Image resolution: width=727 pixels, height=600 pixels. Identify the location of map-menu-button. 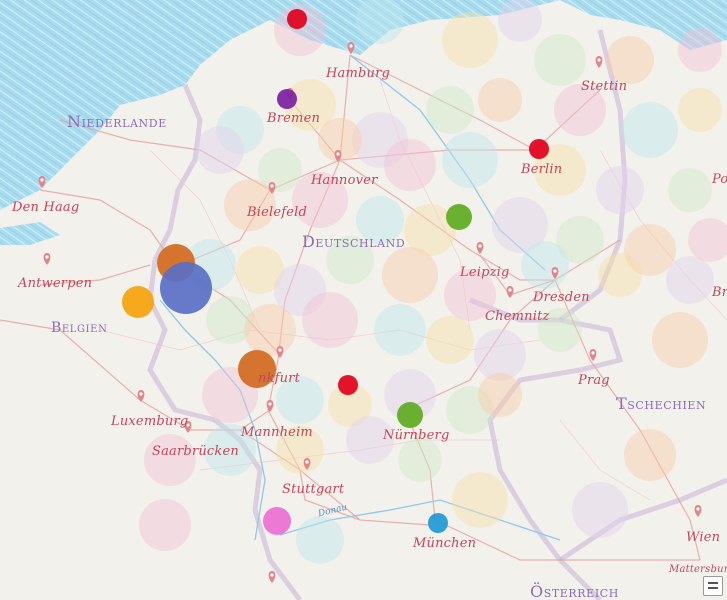
(713, 586).